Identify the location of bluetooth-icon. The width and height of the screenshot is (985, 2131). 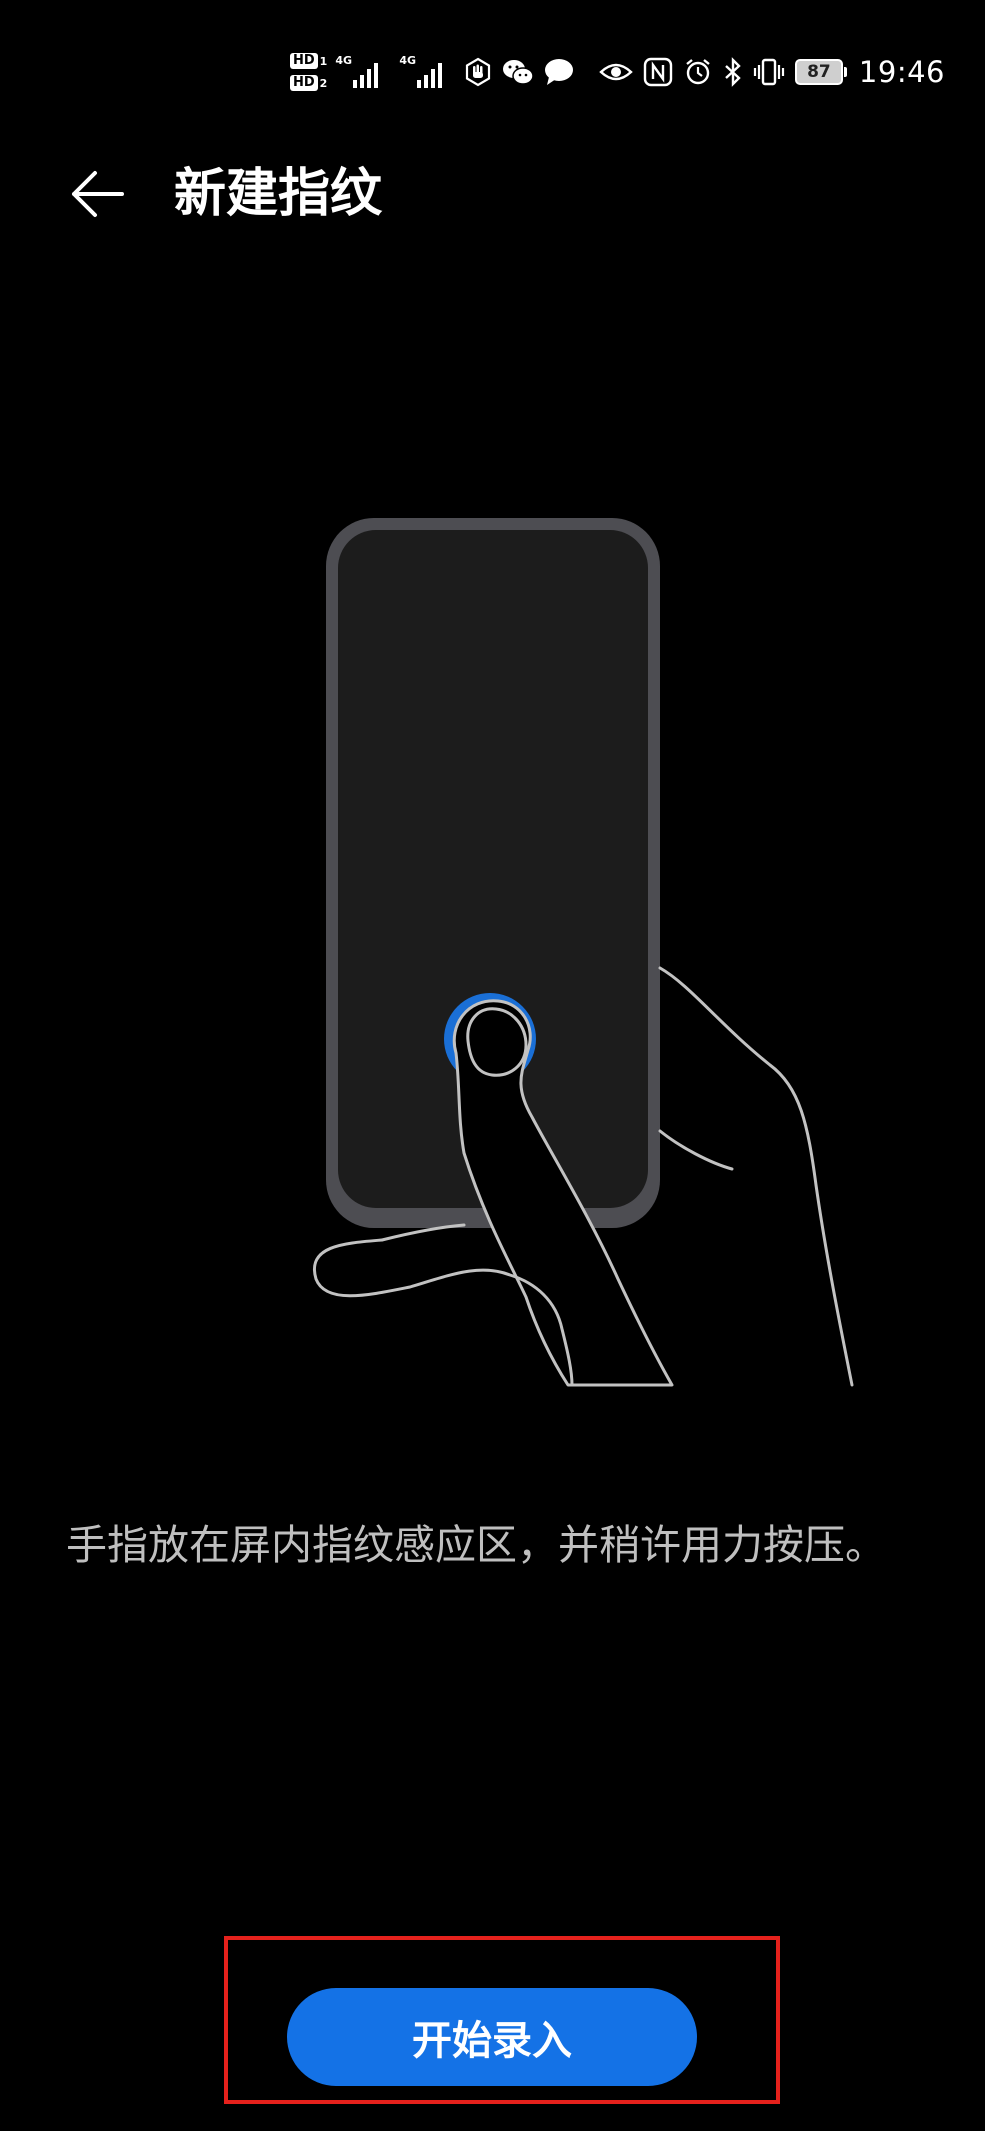
(733, 72).